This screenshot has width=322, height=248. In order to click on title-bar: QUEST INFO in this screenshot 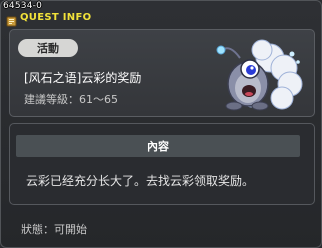, I will do `click(49, 18)`.